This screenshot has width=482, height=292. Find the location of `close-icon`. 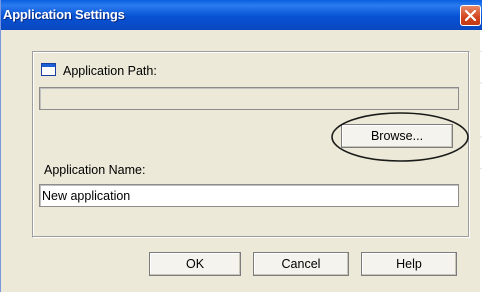

close-icon is located at coordinates (470, 15).